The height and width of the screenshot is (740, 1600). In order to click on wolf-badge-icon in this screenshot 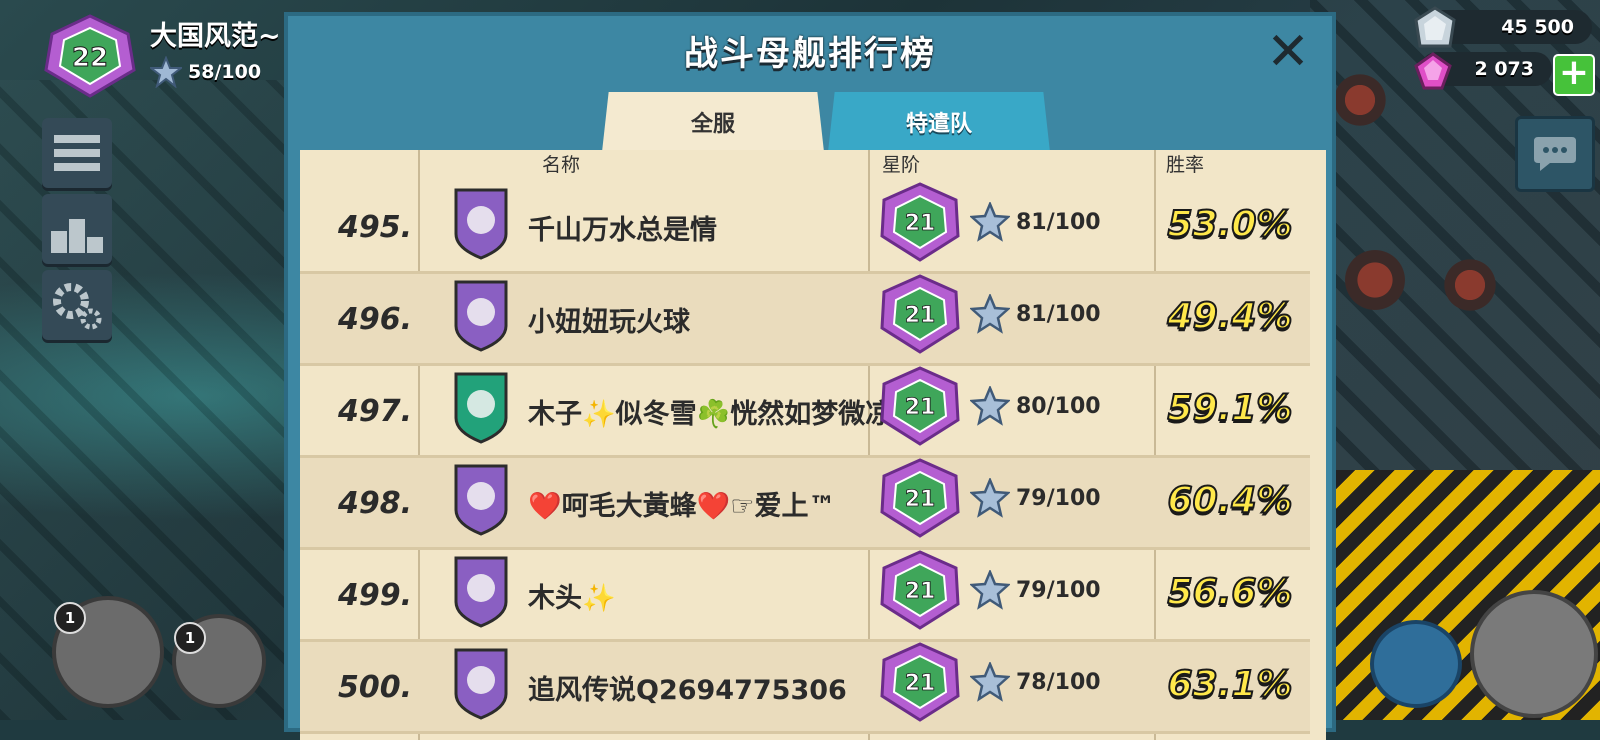, I will do `click(481, 224)`.